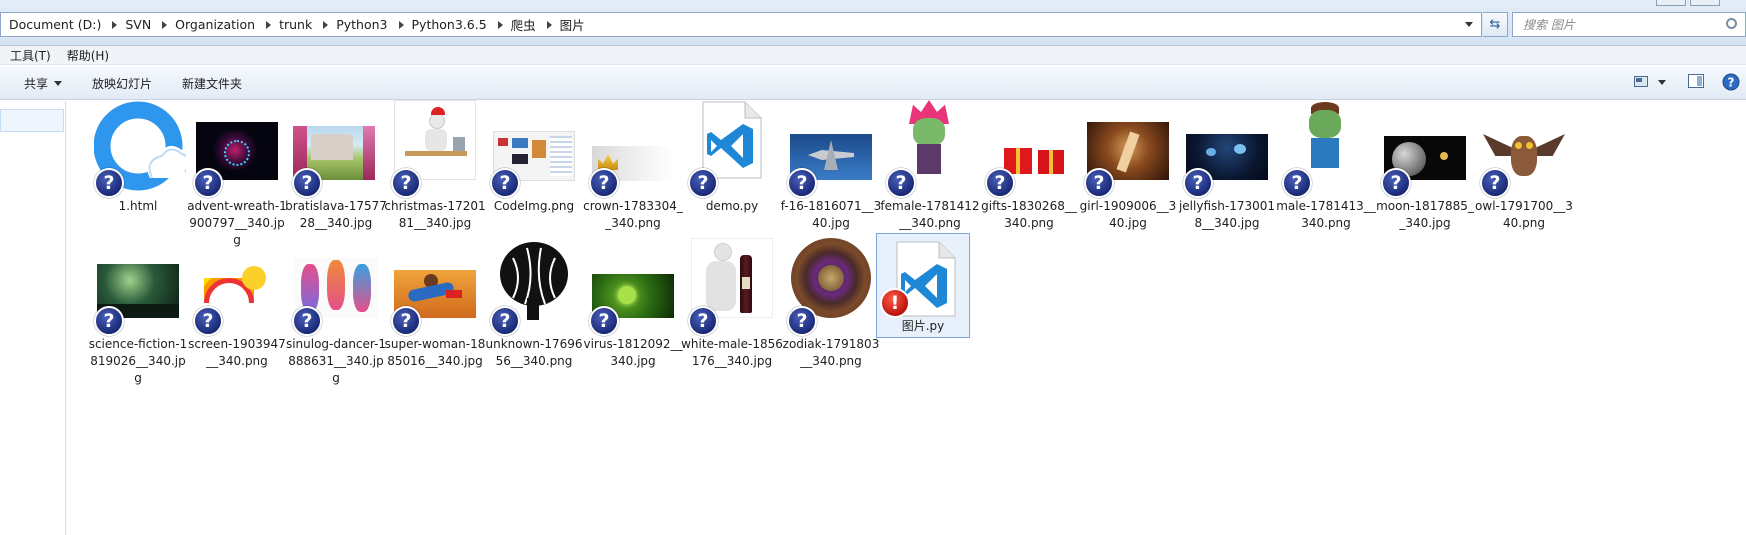  Describe the element at coordinates (36, 84) in the screenshot. I see `share-label: 共享` at that location.